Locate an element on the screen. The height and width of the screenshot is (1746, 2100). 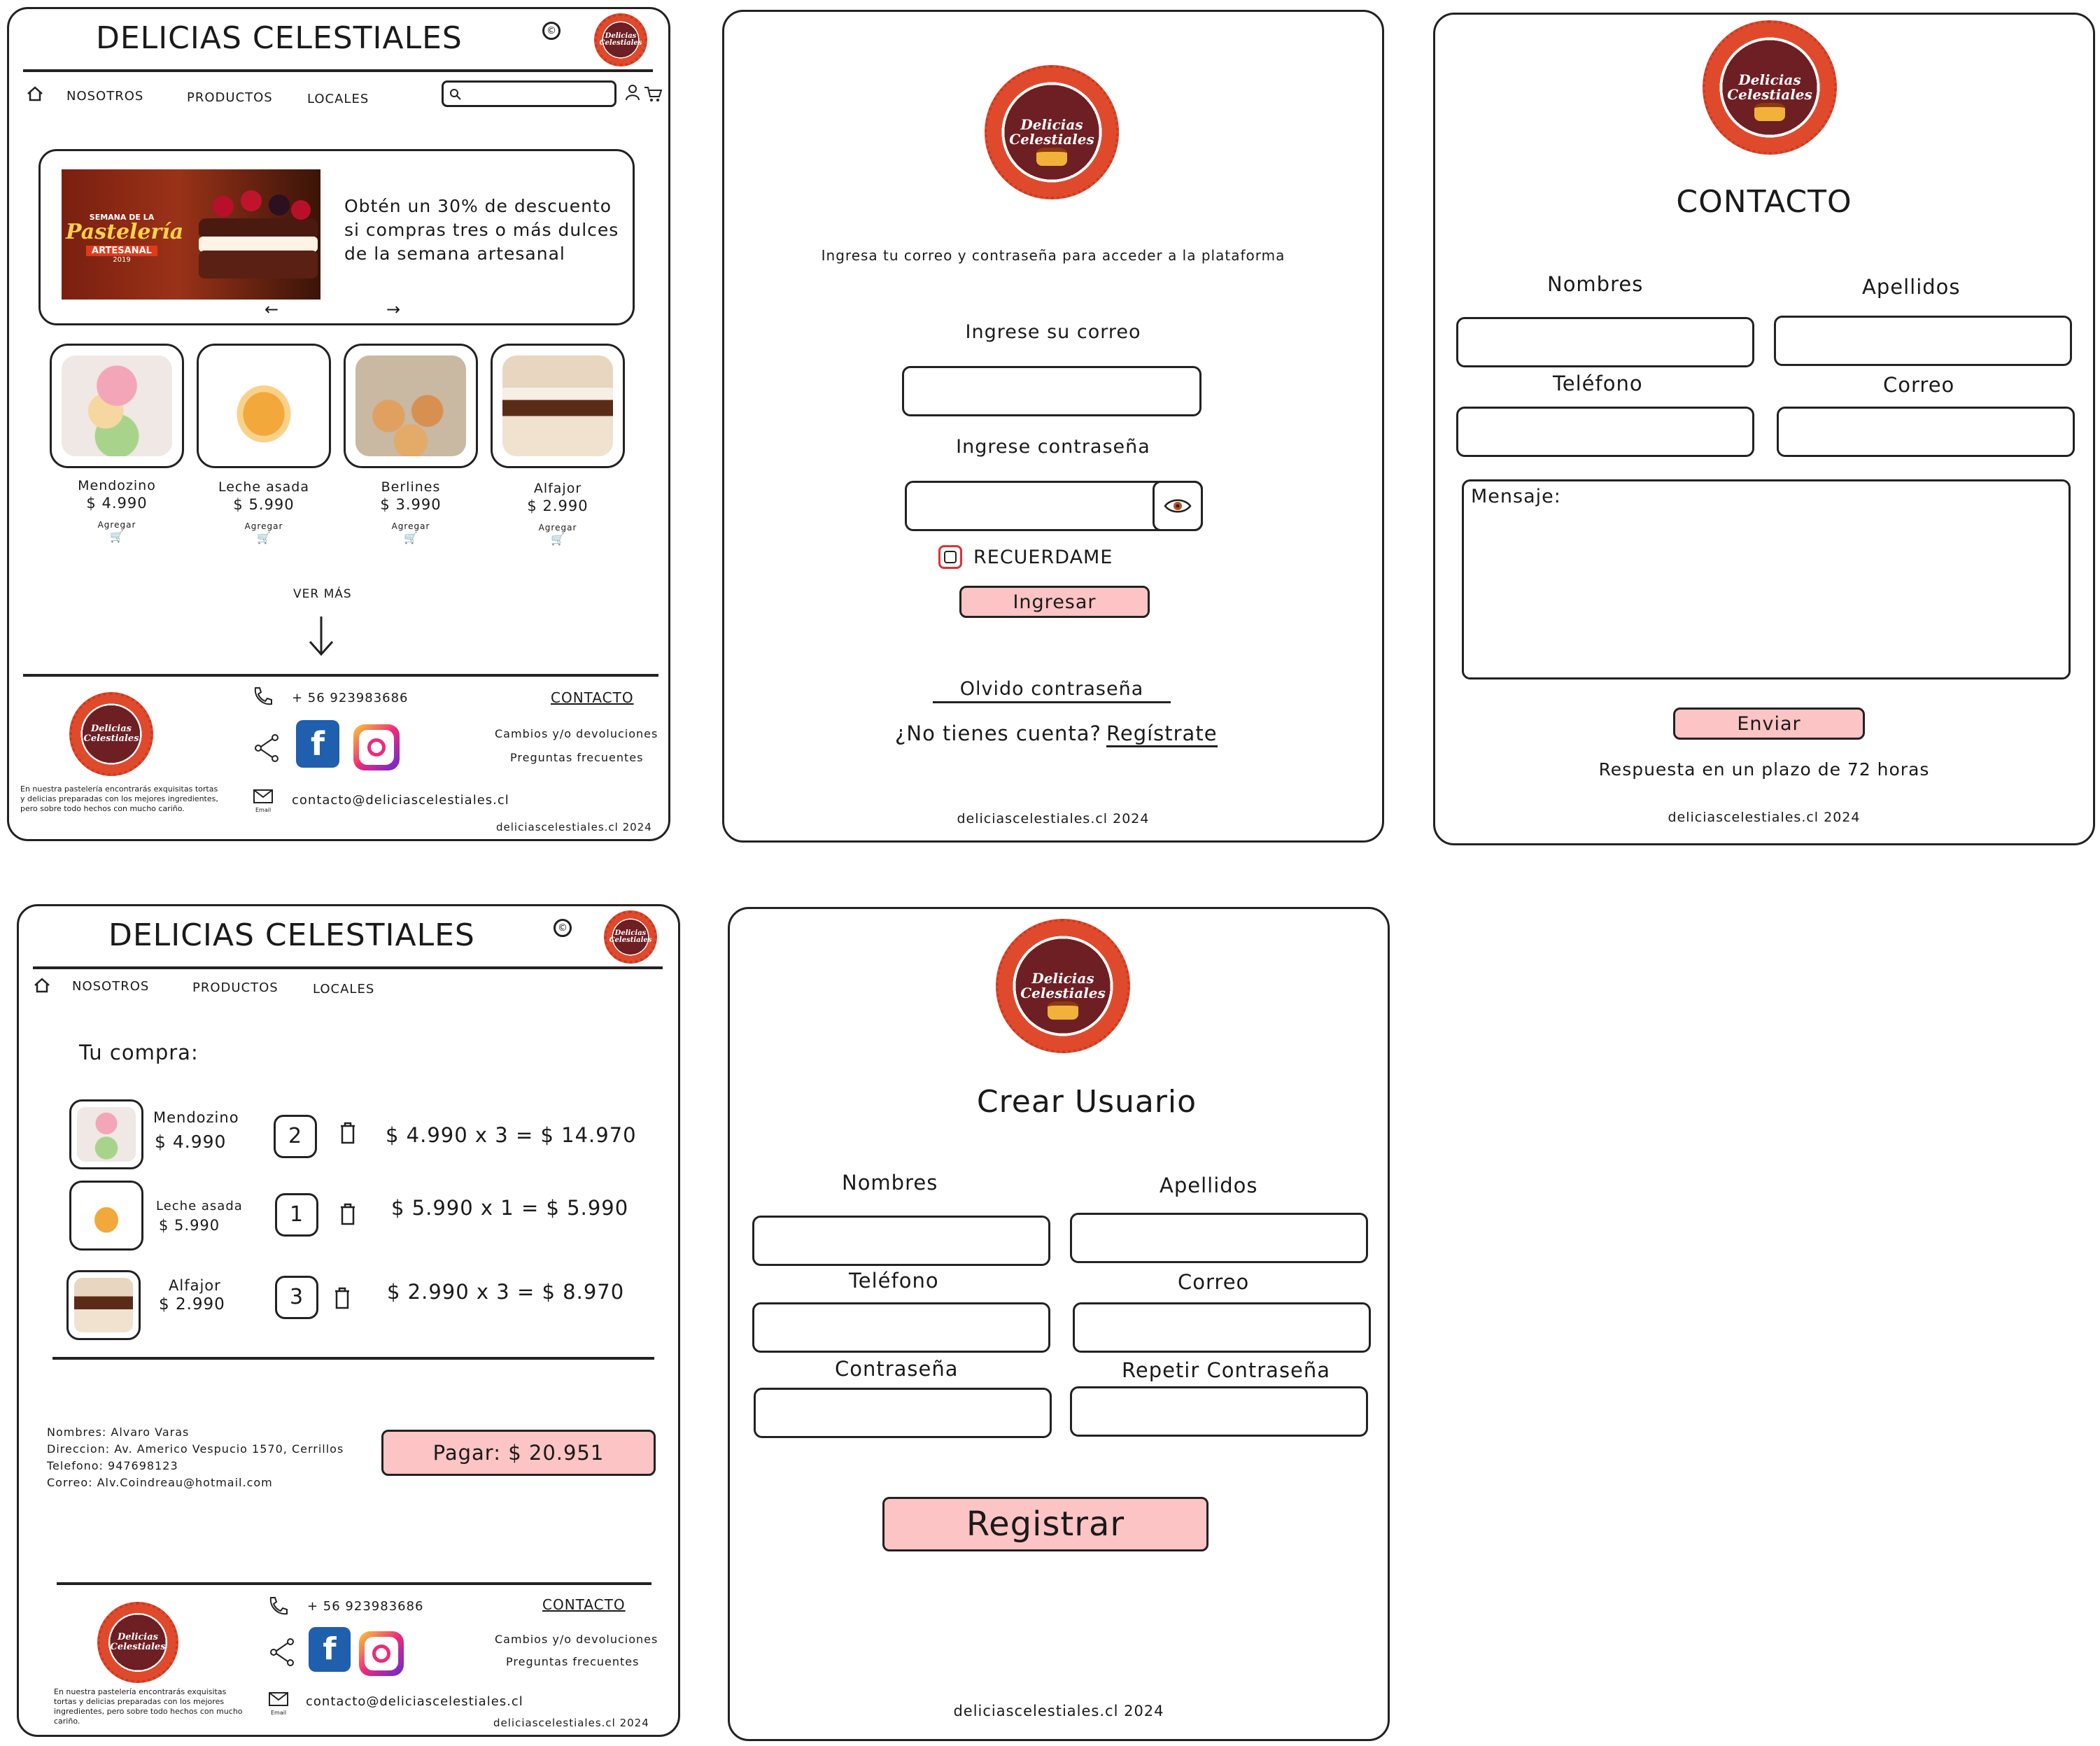
see-more-link: VER MÁS is located at coordinates (323, 594).